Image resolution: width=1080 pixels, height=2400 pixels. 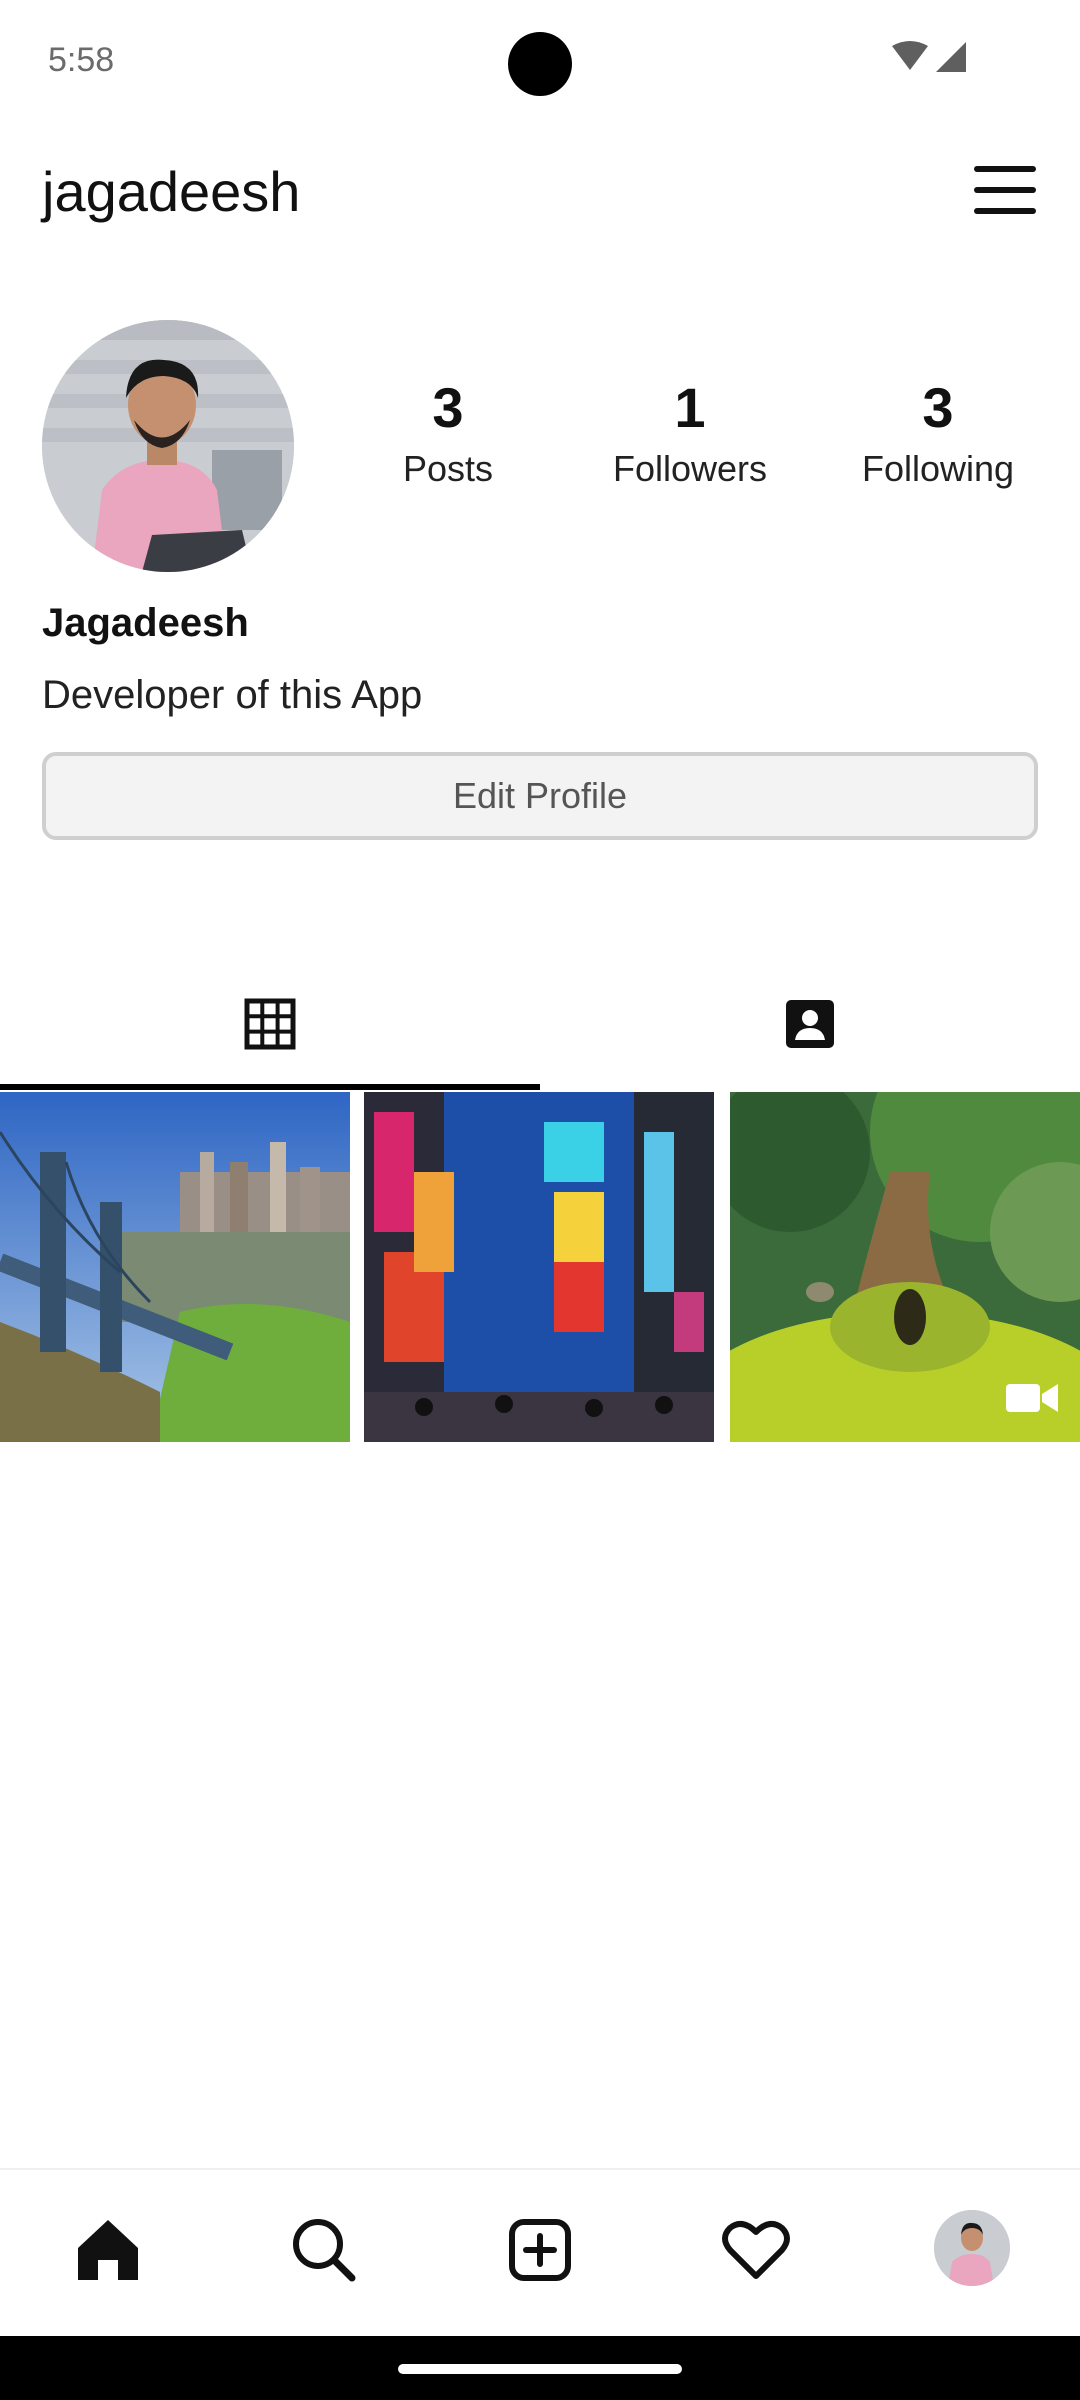 I want to click on menu-button, so click(x=1005, y=190).